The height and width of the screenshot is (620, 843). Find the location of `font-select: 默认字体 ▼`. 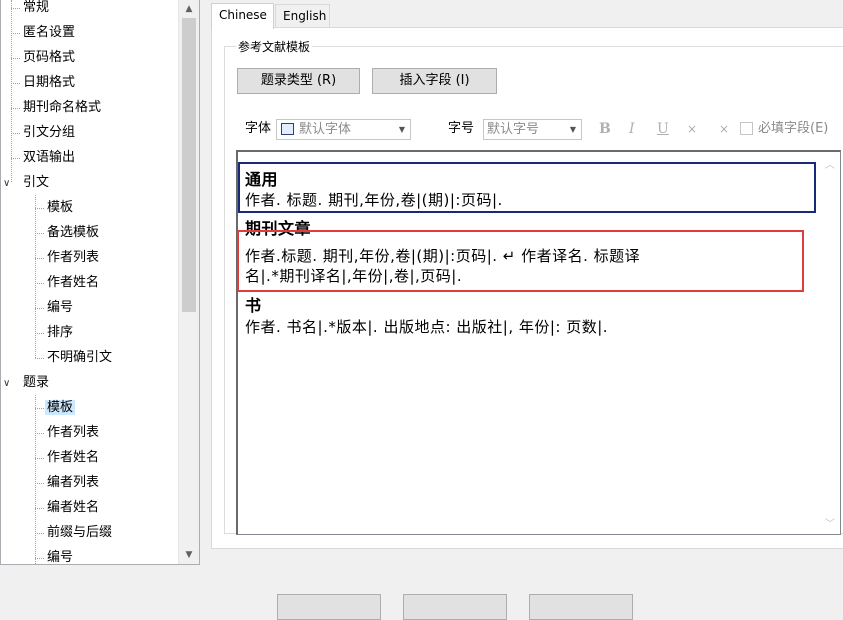

font-select: 默认字体 ▼ is located at coordinates (343, 129).